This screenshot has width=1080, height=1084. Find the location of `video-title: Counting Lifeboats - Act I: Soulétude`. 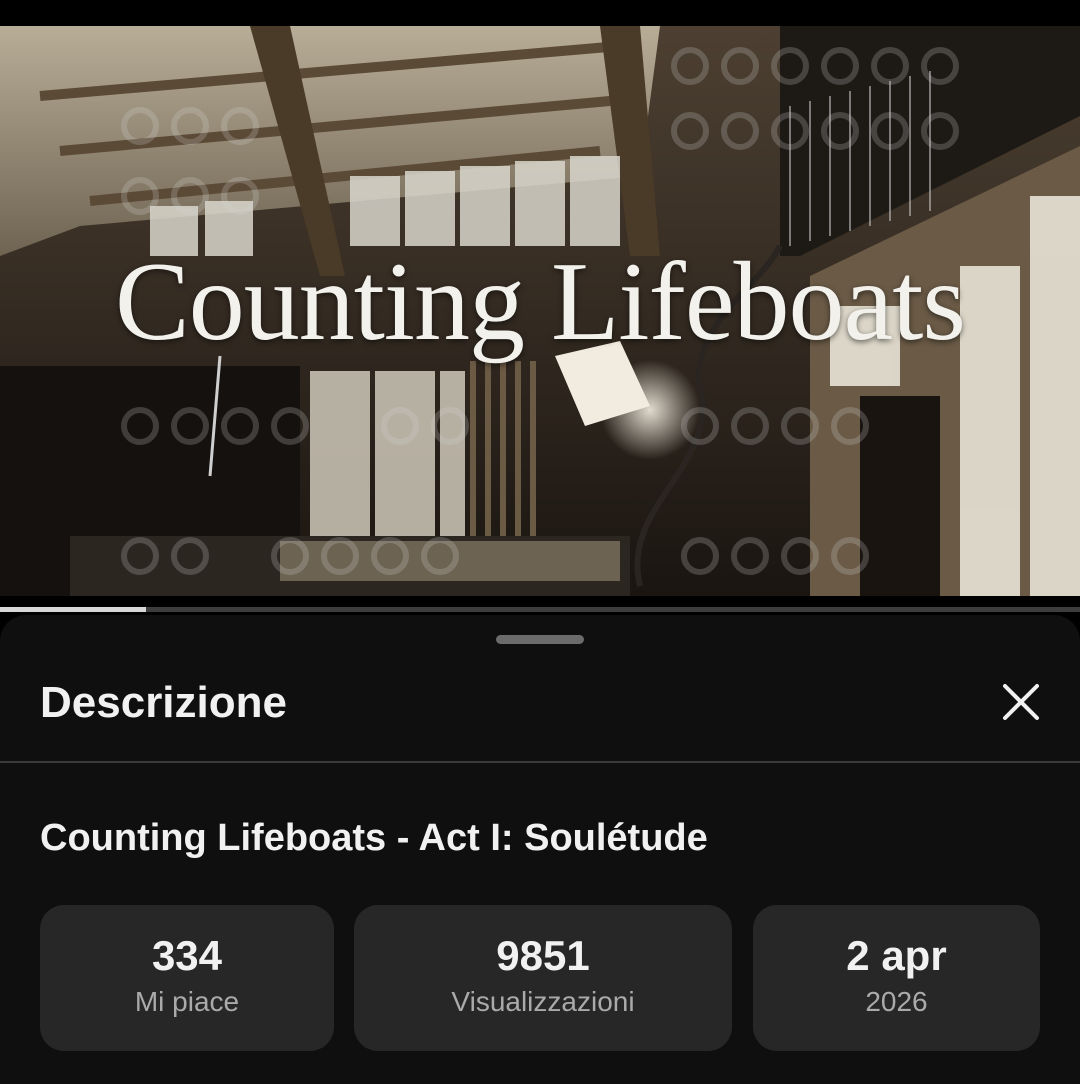

video-title: Counting Lifeboats - Act I: Soulétude is located at coordinates (374, 838).